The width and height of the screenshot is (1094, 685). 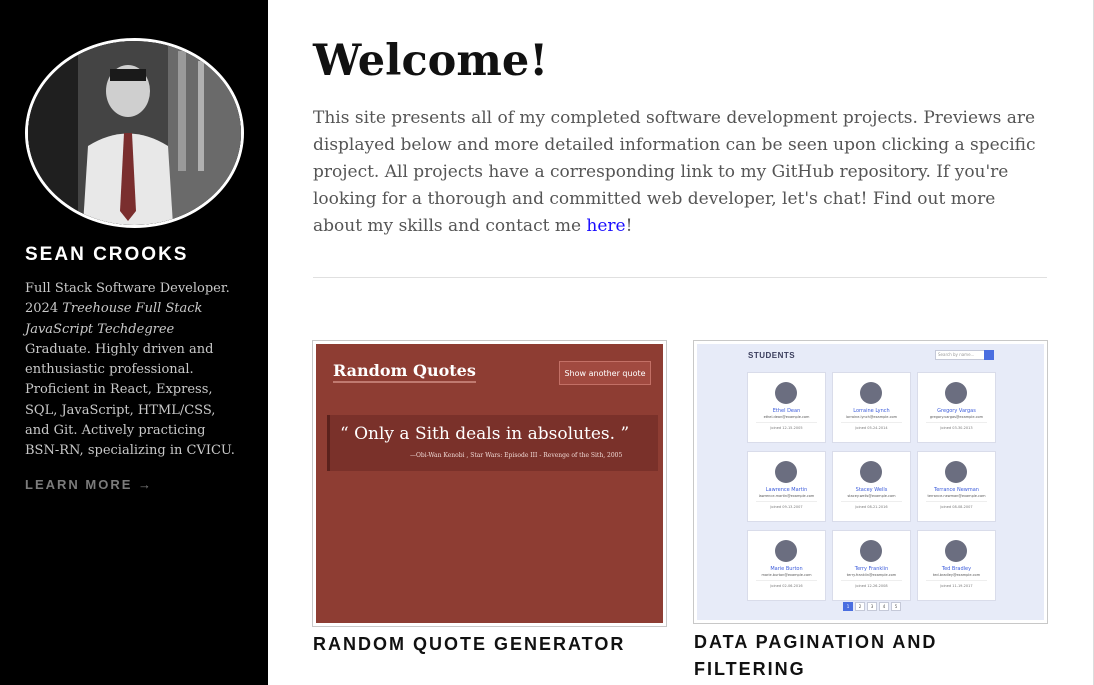 What do you see at coordinates (844, 656) in the screenshot?
I see `project-title-data-pagination: DATA PAGINATION AND FILTERING` at bounding box center [844, 656].